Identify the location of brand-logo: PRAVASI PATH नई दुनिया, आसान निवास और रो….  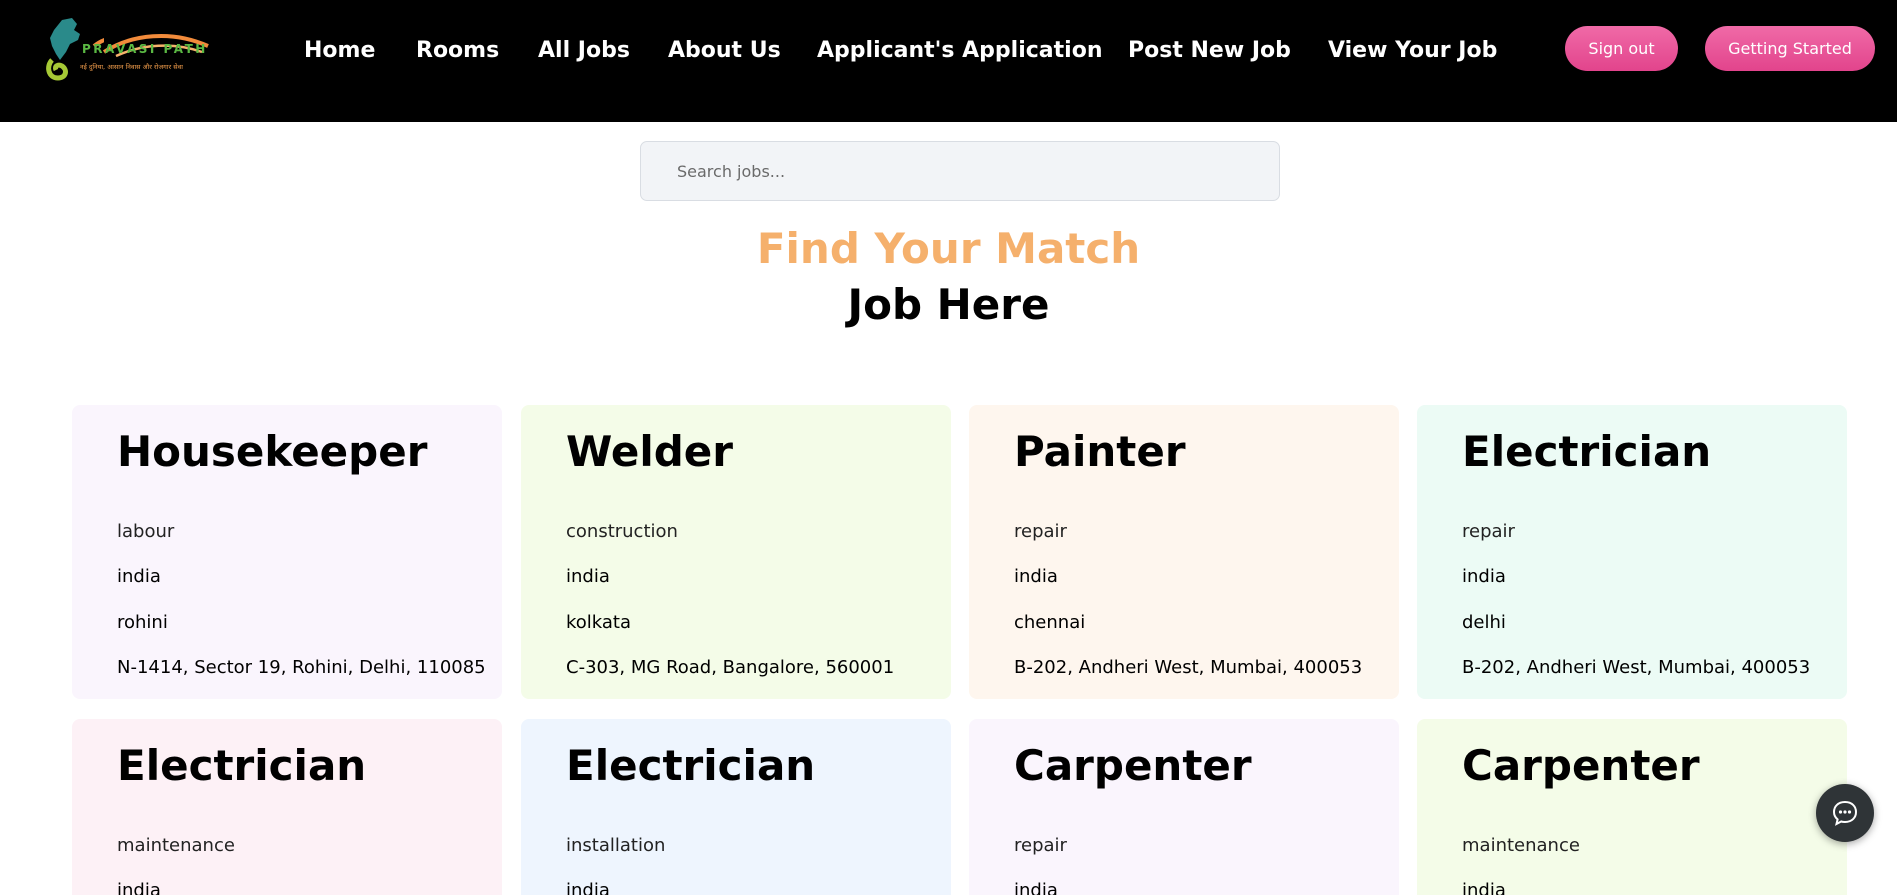
(134, 50).